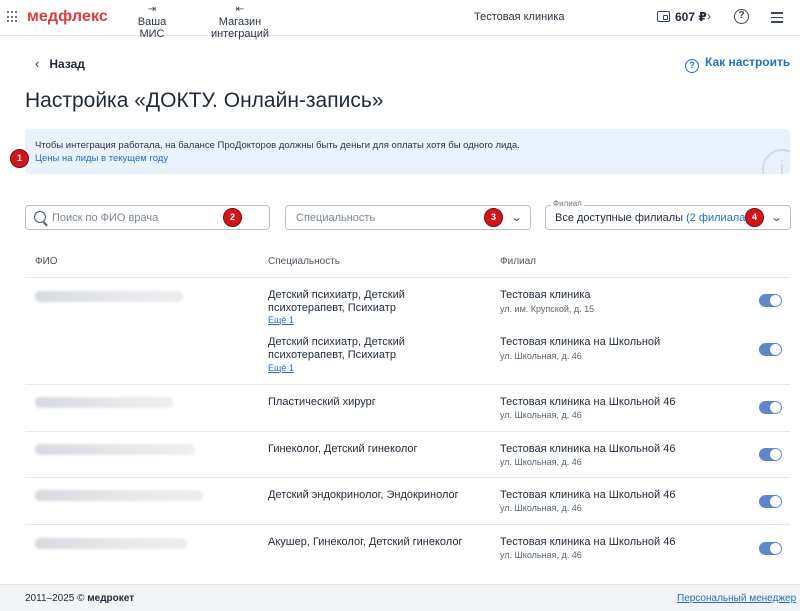 The width and height of the screenshot is (800, 611). Describe the element at coordinates (111, 598) in the screenshot. I see `footer-brand: медрокет` at that location.